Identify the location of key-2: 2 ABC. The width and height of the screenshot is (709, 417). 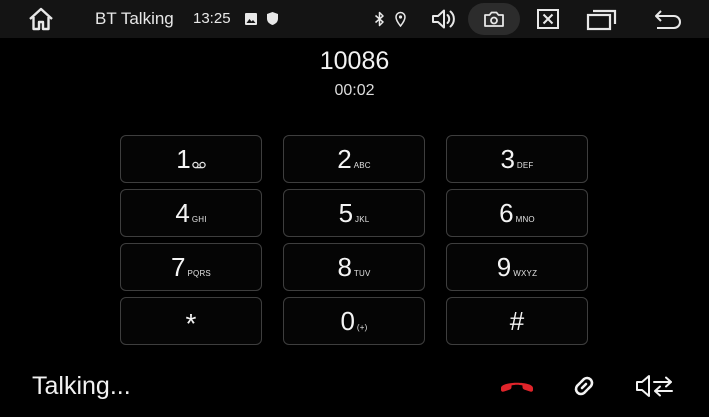
(354, 159).